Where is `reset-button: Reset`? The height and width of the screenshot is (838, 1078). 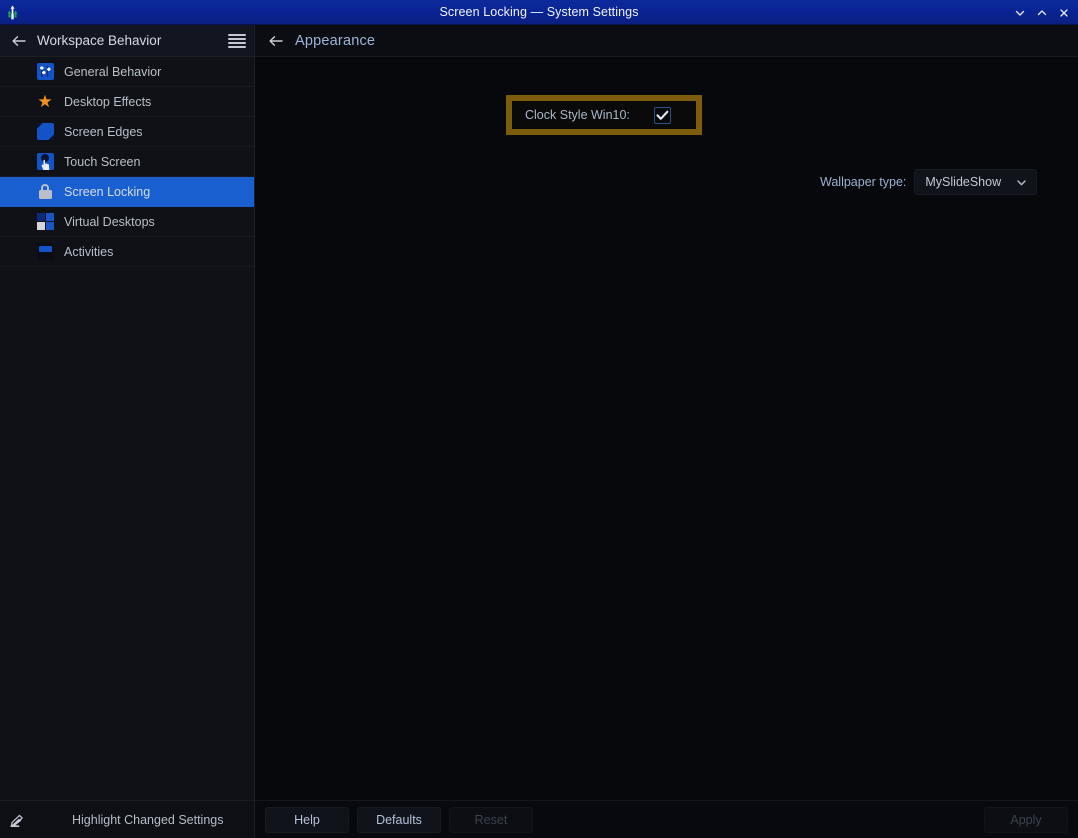
reset-button: Reset is located at coordinates (491, 819).